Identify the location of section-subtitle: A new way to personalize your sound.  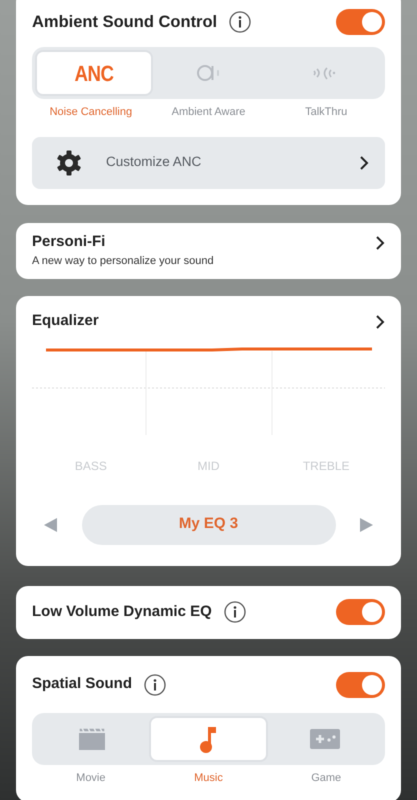
(123, 261).